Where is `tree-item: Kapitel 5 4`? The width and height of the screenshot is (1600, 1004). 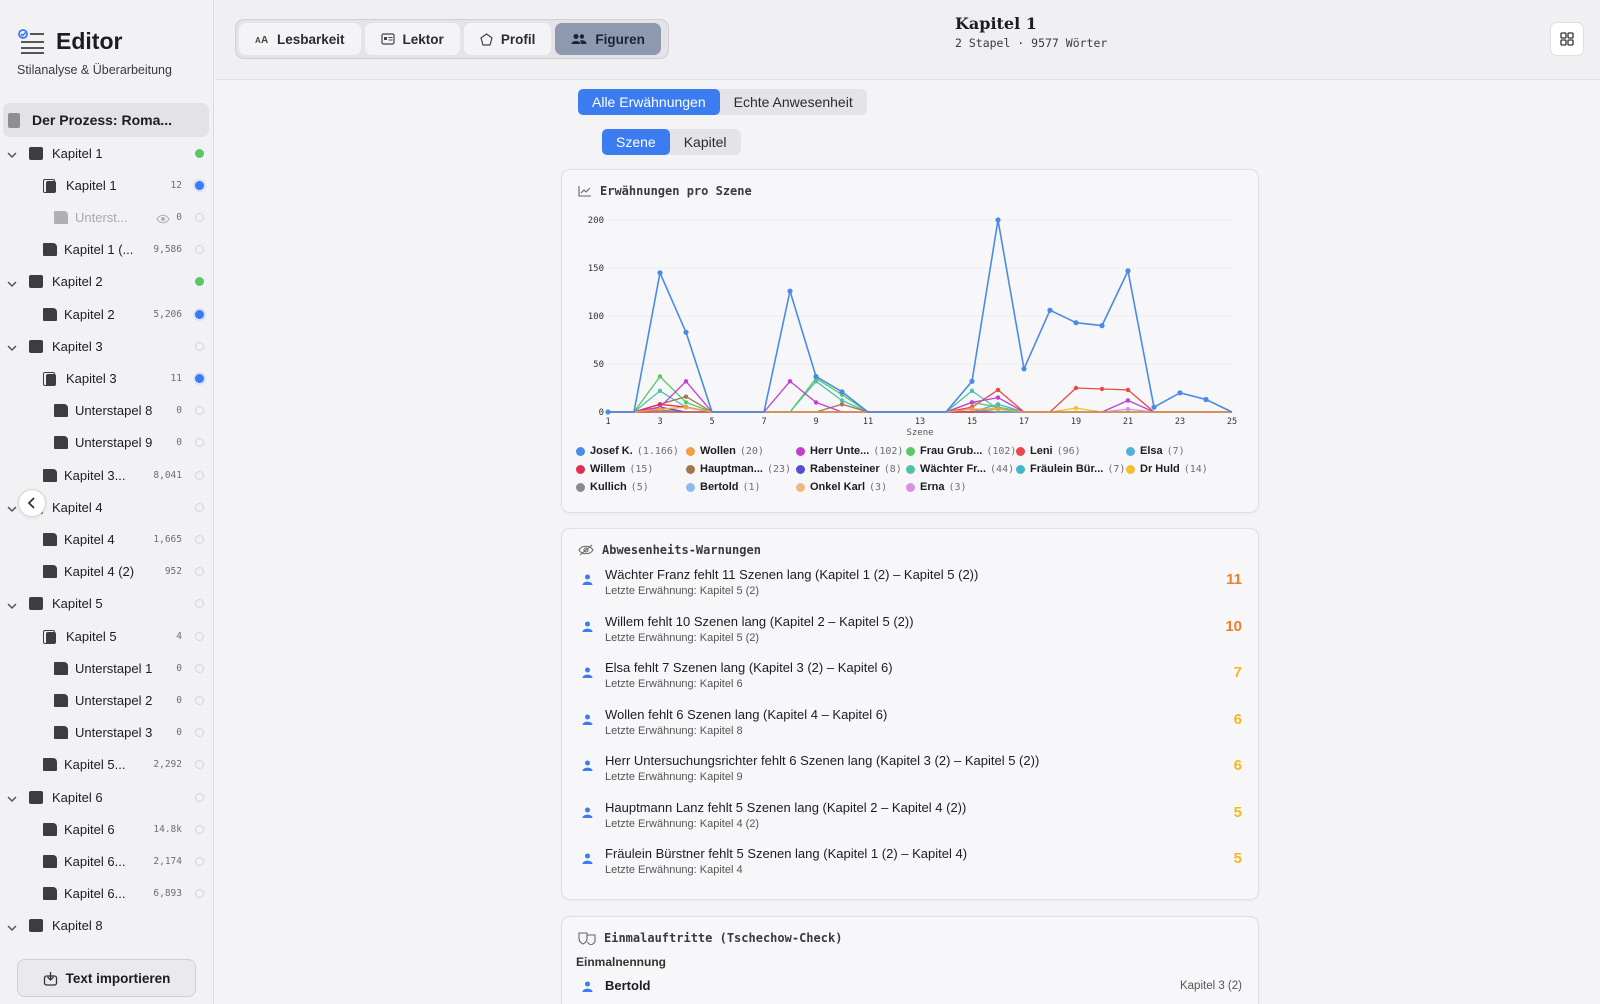
tree-item: Kapitel 5 4 is located at coordinates (107, 636).